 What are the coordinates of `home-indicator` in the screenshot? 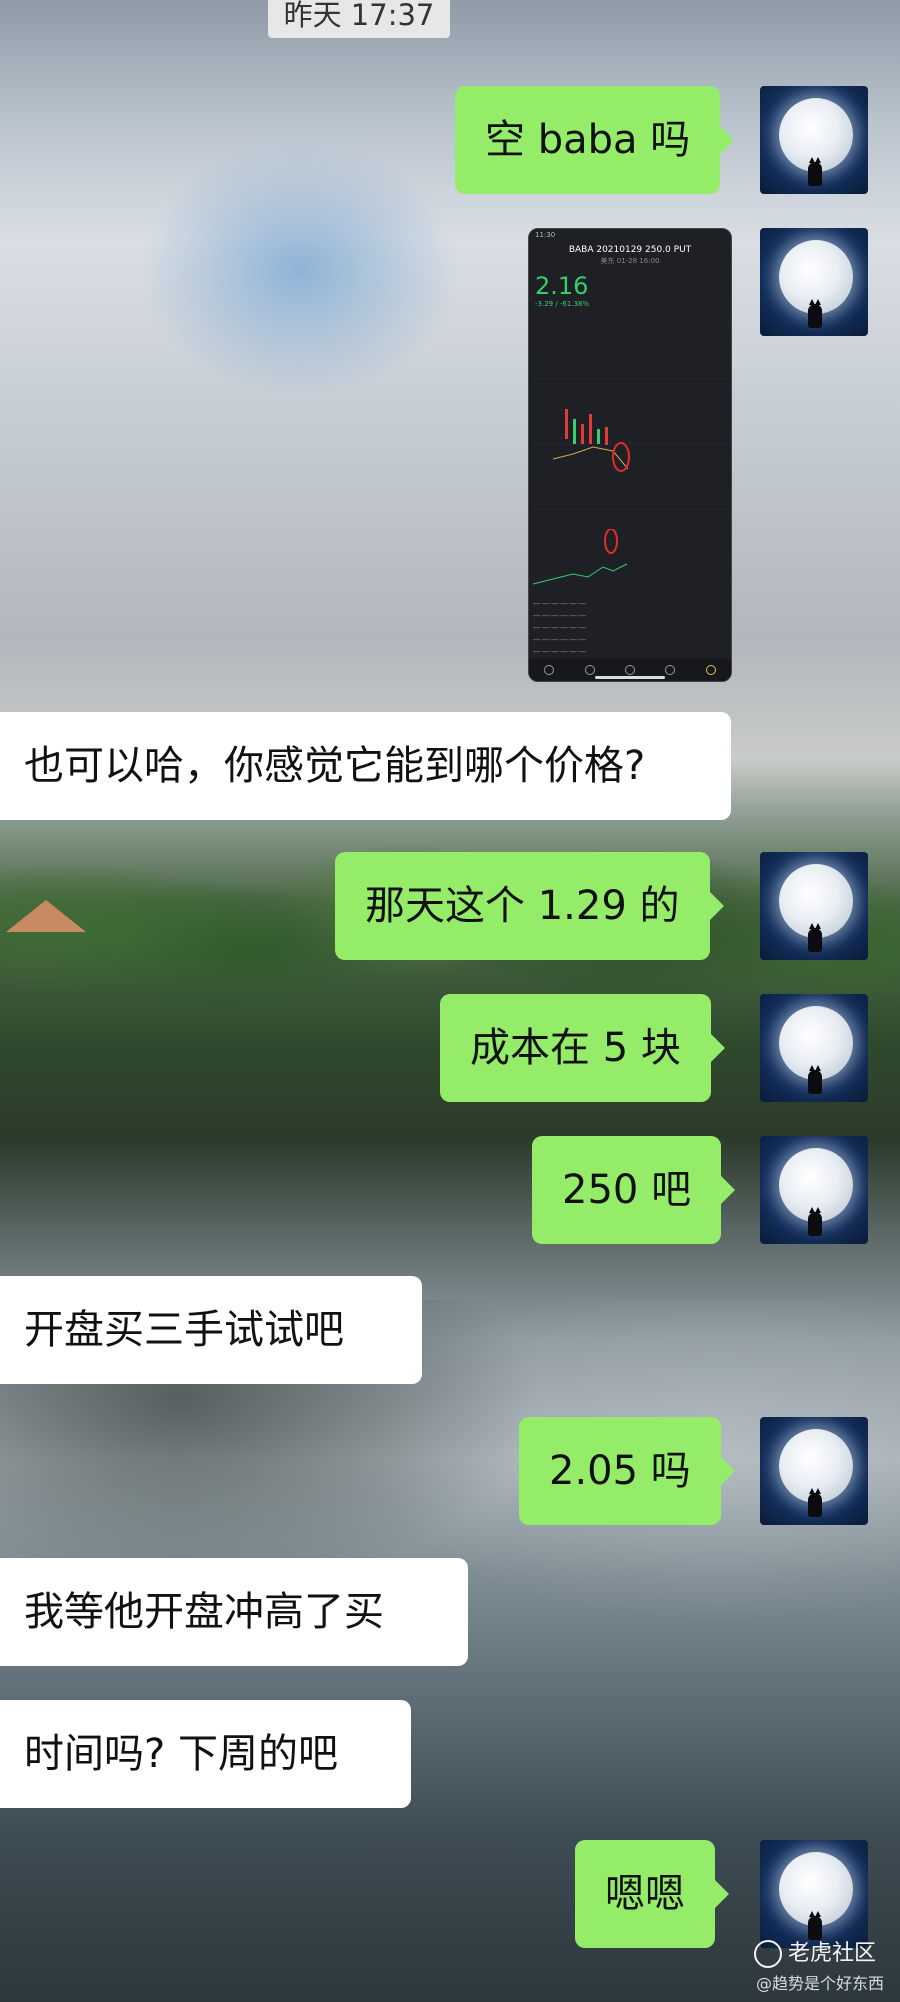 It's located at (630, 677).